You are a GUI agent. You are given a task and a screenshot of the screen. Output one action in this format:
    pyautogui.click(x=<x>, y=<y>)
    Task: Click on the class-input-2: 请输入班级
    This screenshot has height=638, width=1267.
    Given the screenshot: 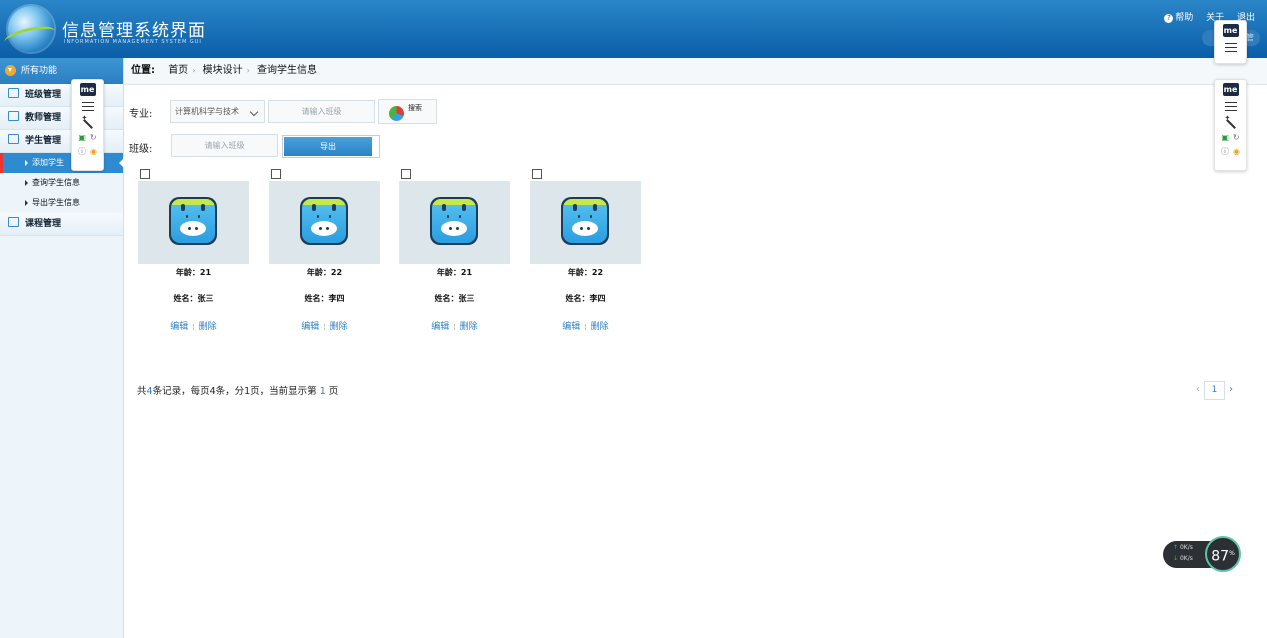 What is the action you would take?
    pyautogui.click(x=224, y=145)
    